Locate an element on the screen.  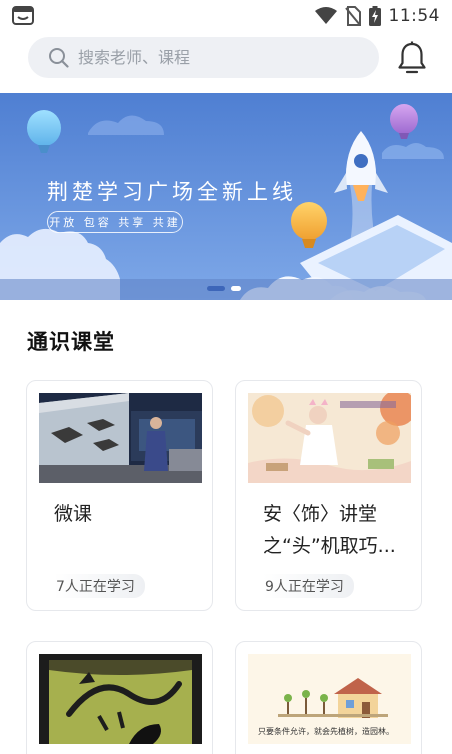
section-title: 通识课堂 is located at coordinates (71, 342).